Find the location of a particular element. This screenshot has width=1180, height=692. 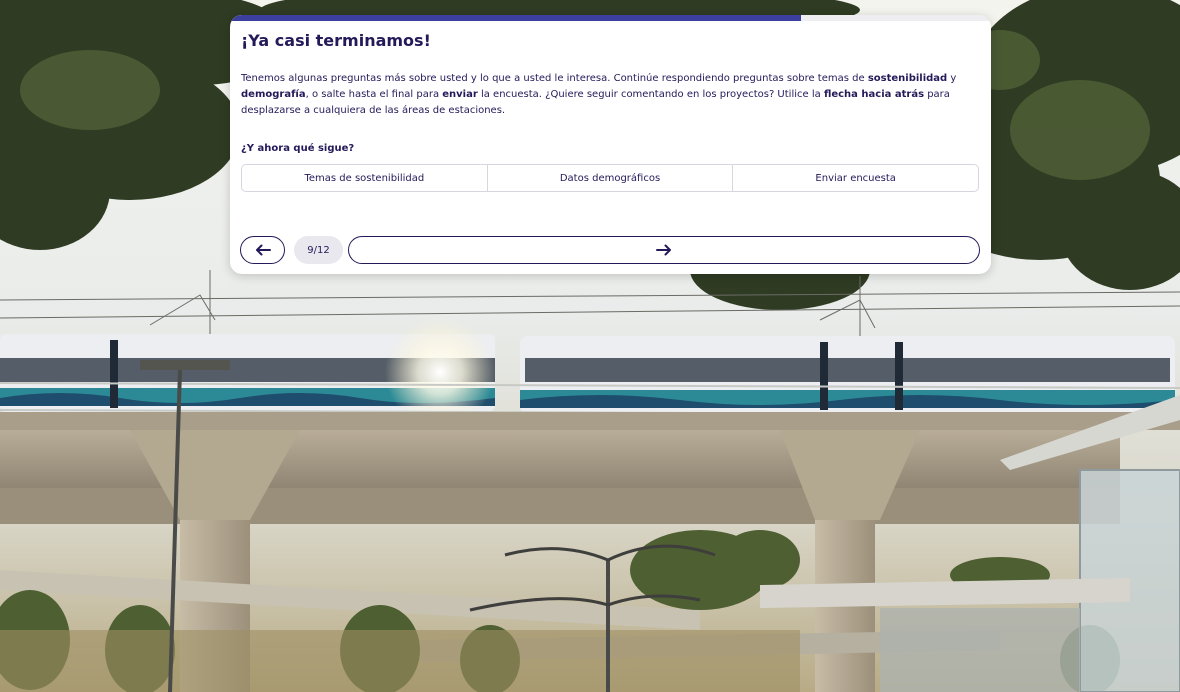

next-button is located at coordinates (664, 250).